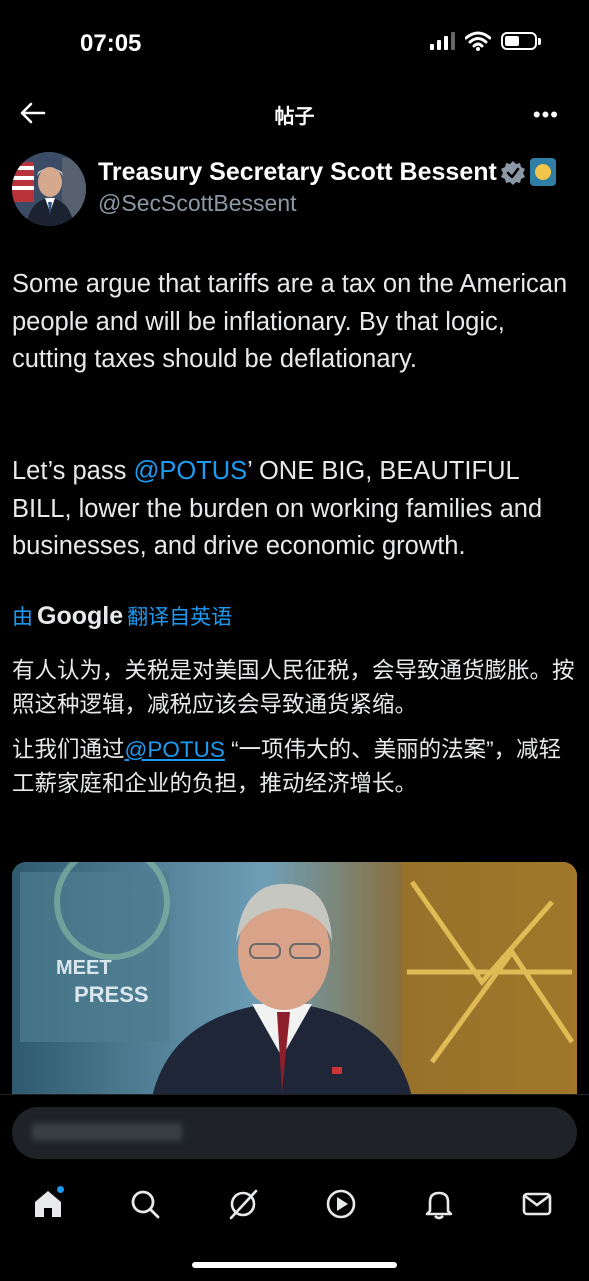 The image size is (589, 1281). What do you see at coordinates (478, 41) in the screenshot?
I see `wifi-icon` at bounding box center [478, 41].